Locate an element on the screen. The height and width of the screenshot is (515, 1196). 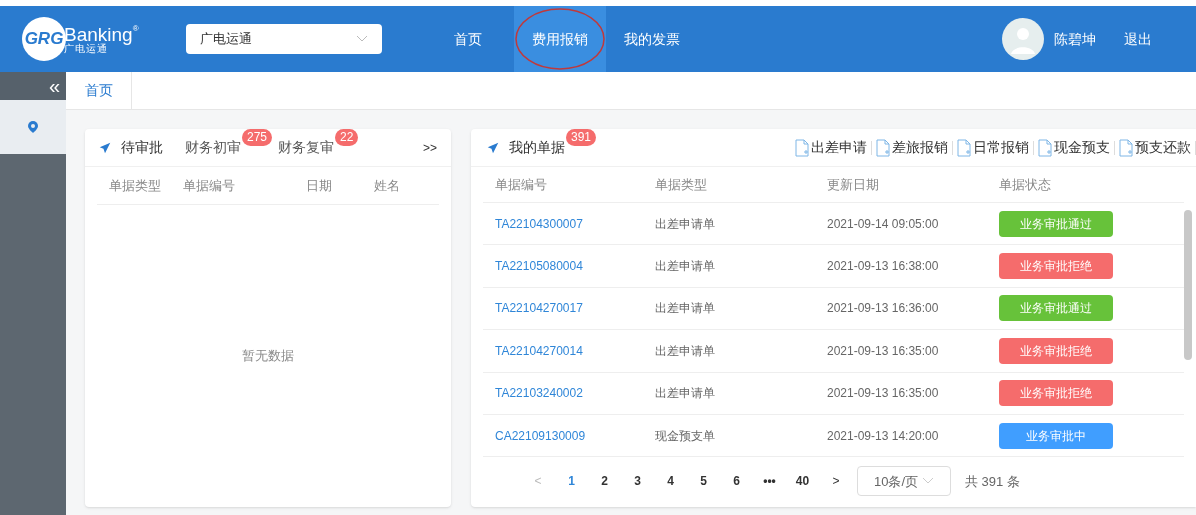
column-header: 单据状态 is located at coordinates (1025, 184).